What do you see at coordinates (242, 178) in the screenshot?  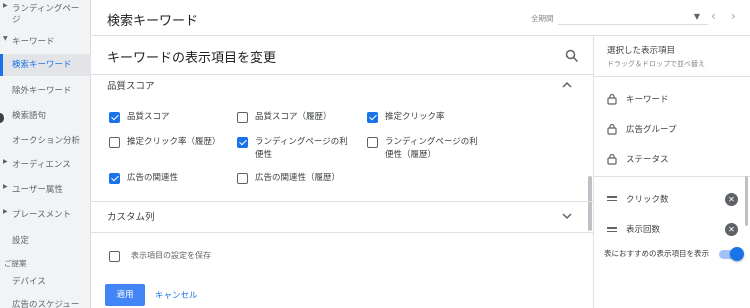 I see `checkbox-ad-relevance-history` at bounding box center [242, 178].